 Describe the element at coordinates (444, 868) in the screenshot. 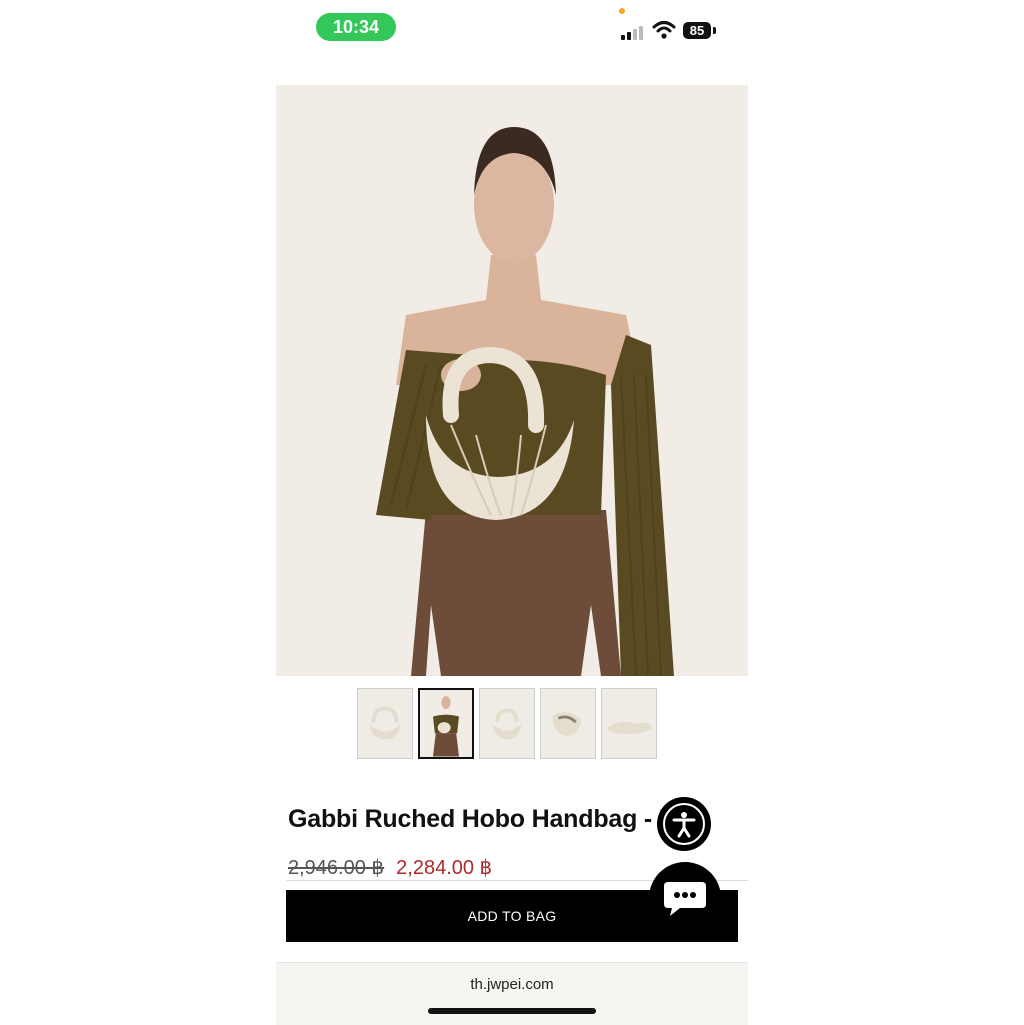

I see `sale-price: 2,284.00 ฿` at that location.